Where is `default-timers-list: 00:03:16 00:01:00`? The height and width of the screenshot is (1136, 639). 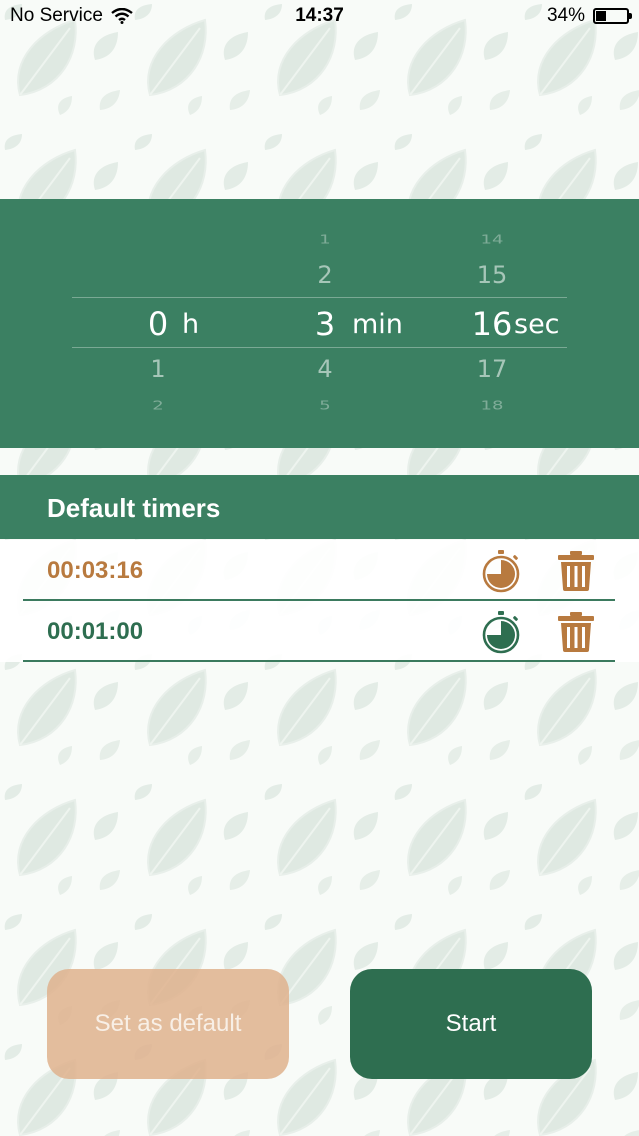
default-timers-list: 00:03:16 00:01:00 is located at coordinates (319, 601).